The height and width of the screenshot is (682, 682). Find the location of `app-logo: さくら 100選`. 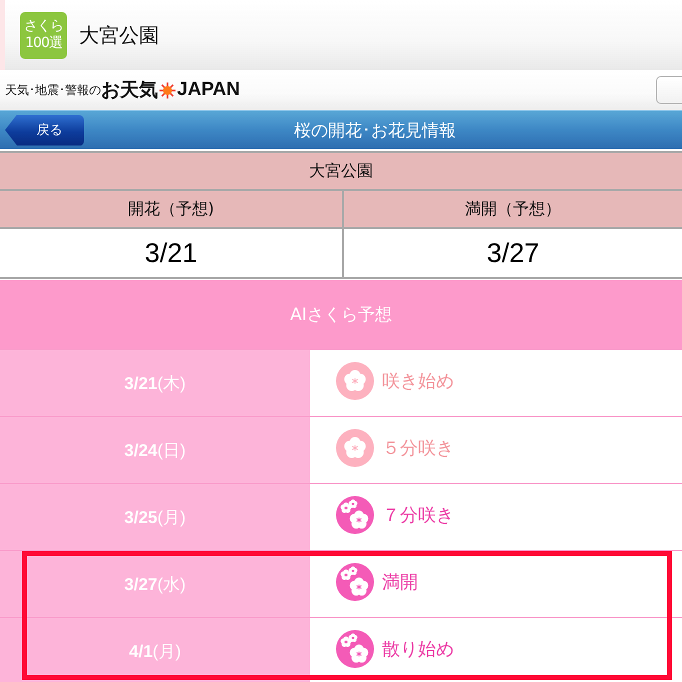

app-logo: さくら 100選 is located at coordinates (43, 35).